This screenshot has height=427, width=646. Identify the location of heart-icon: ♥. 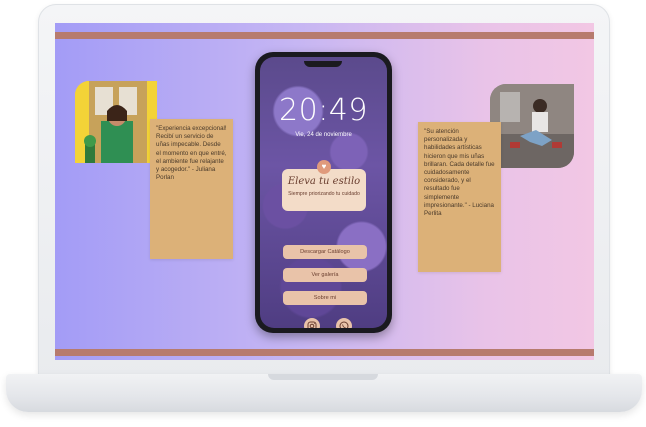
(324, 167).